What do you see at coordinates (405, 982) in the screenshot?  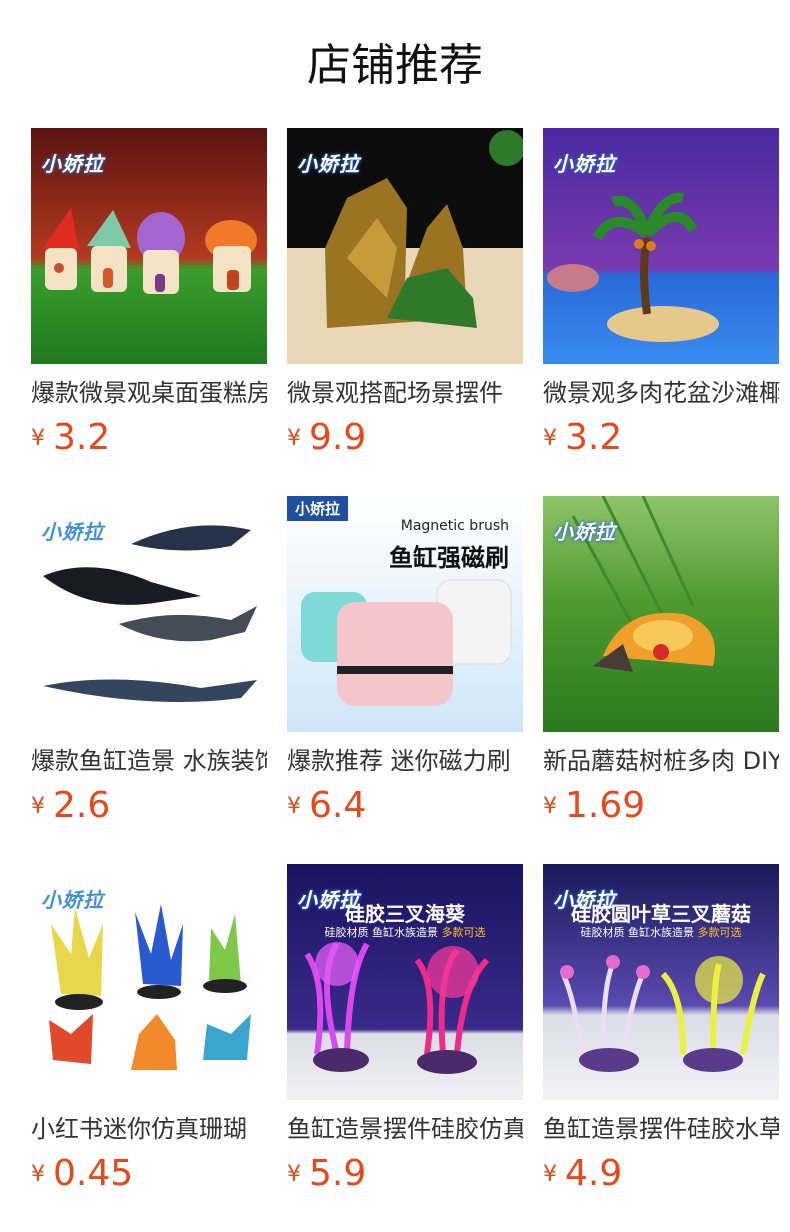 I see `product-image: 小娇拉 硅胶三叉海葵 硅胶材质 鱼缸水族造景 多款可选` at bounding box center [405, 982].